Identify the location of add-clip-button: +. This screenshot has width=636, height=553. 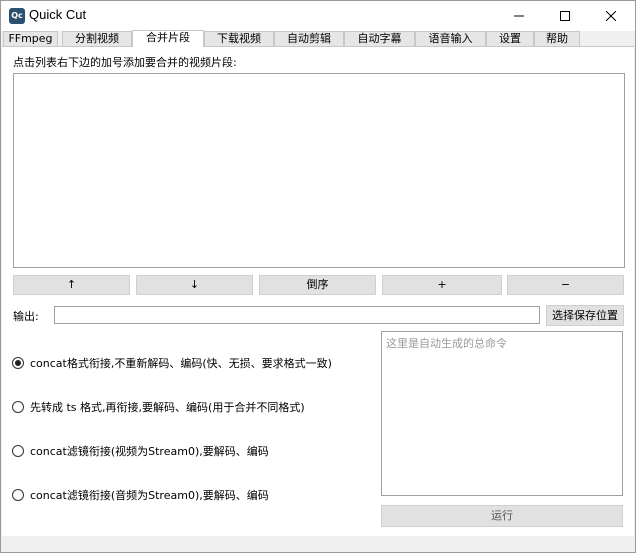
(442, 285).